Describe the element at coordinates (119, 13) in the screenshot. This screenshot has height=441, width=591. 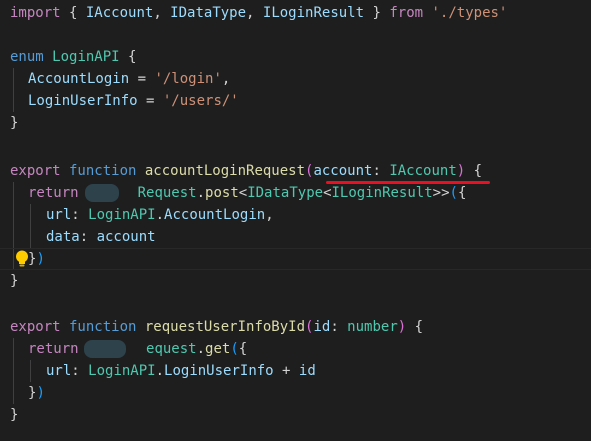
I see `import-iaccount: IAccount` at that location.